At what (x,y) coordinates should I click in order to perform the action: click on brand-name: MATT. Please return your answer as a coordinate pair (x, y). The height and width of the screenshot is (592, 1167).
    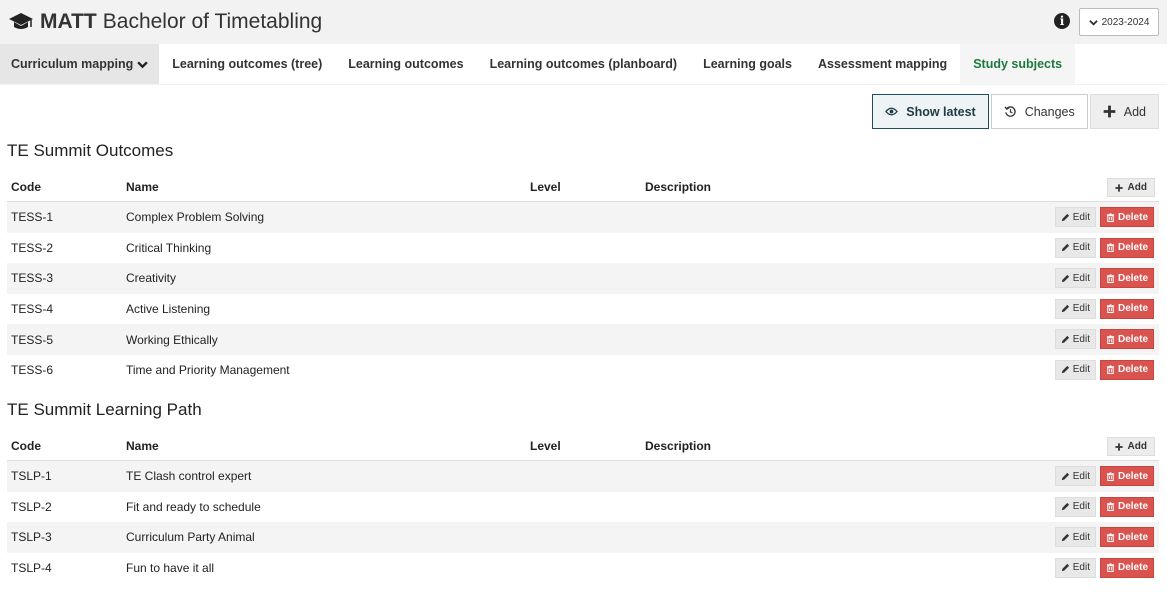
    Looking at the image, I should click on (68, 21).